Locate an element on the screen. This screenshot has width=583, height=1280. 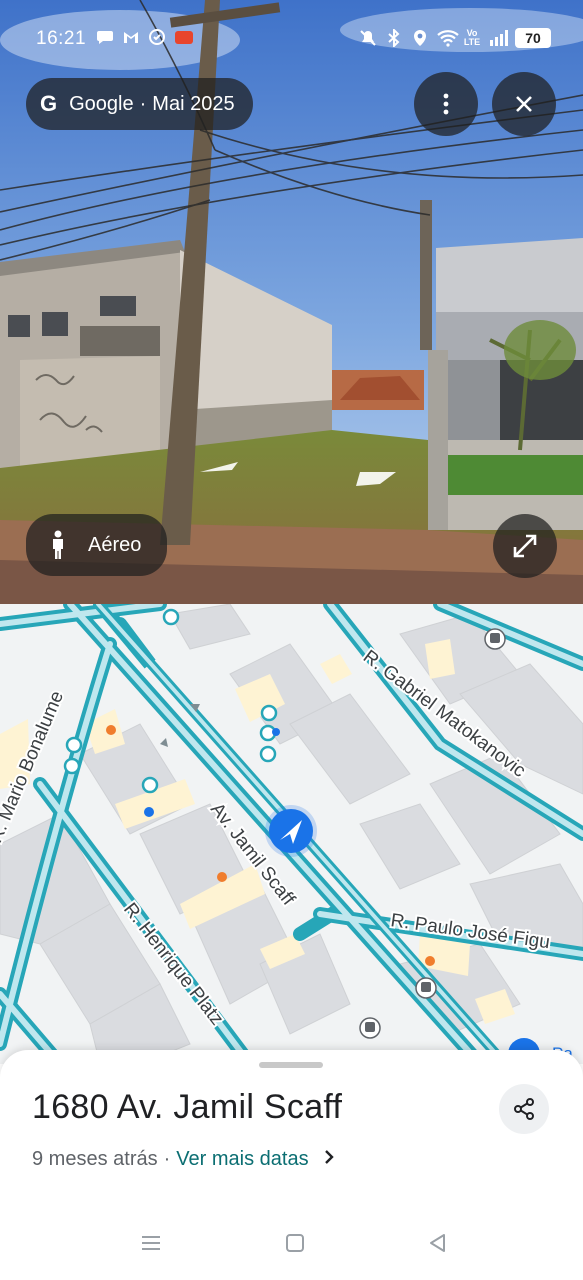
mute-icon is located at coordinates (368, 38).